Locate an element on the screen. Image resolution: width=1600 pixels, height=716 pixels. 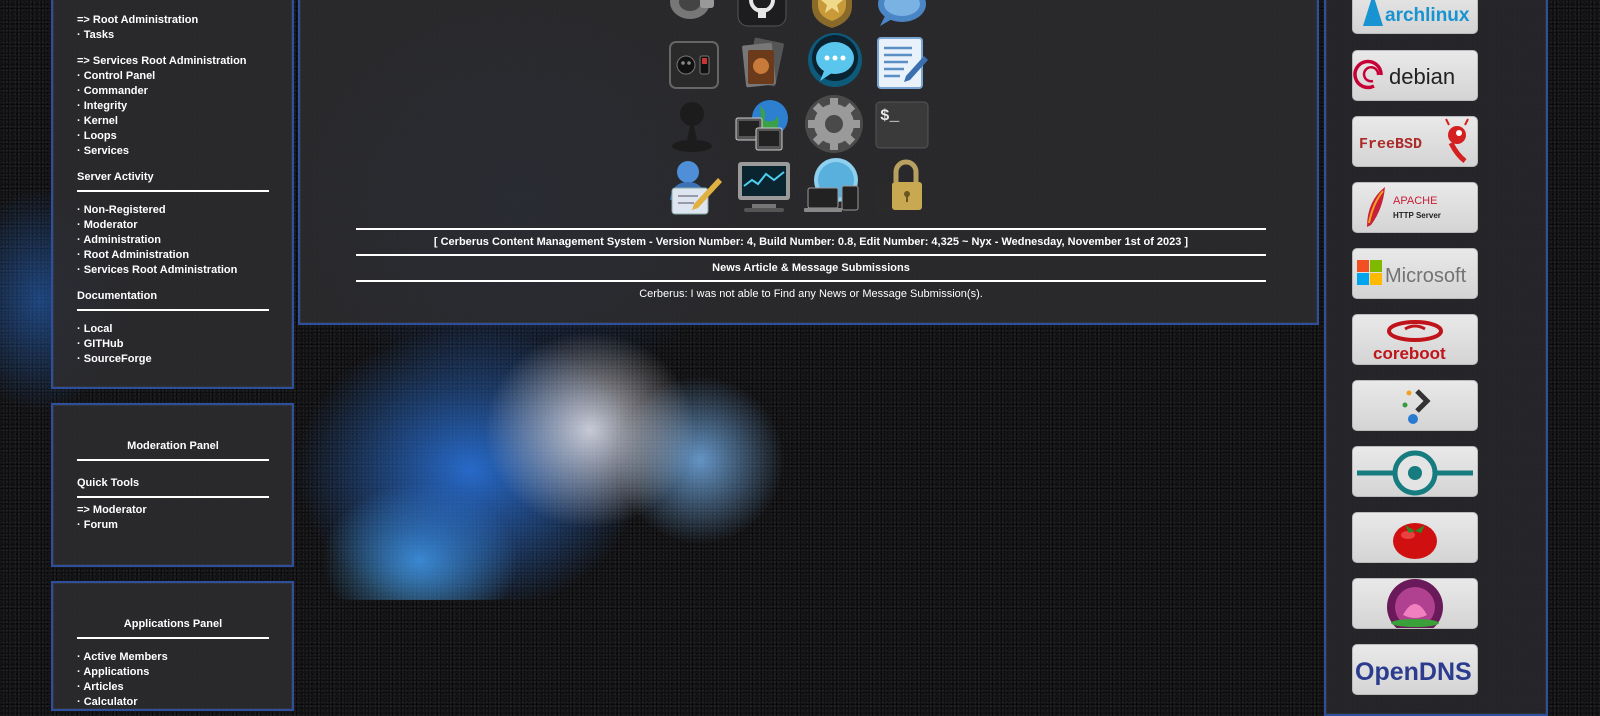
apache-icon: APACHE HTTP Server is located at coordinates (1415, 207).